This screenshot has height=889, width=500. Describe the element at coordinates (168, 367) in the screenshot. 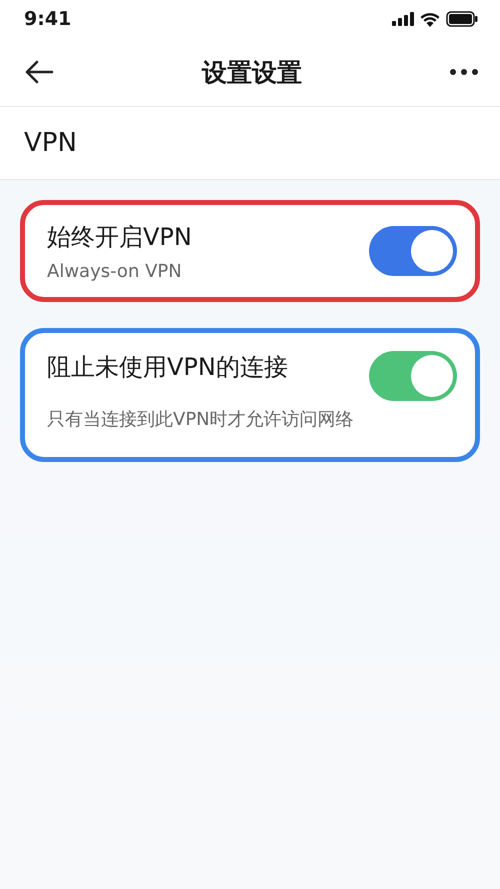

I see `setting-title: 阻止未使用VPN的连接` at that location.